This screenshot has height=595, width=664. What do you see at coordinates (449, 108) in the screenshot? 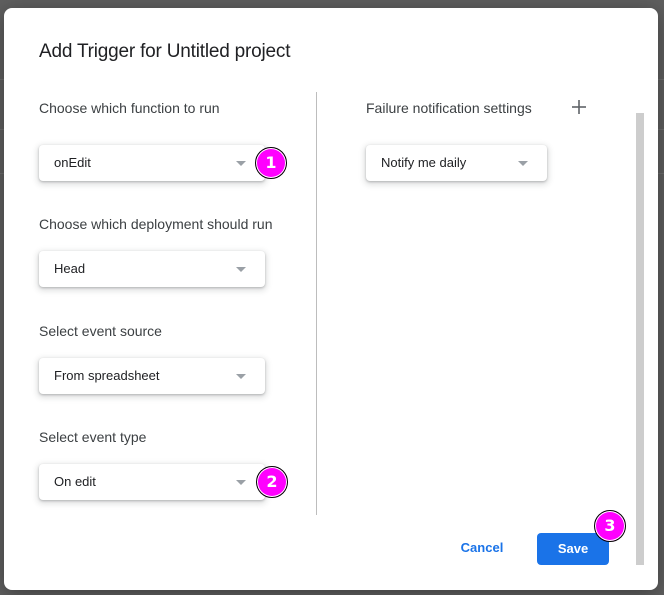
I see `failure-notification-label: Failure notification settings` at bounding box center [449, 108].